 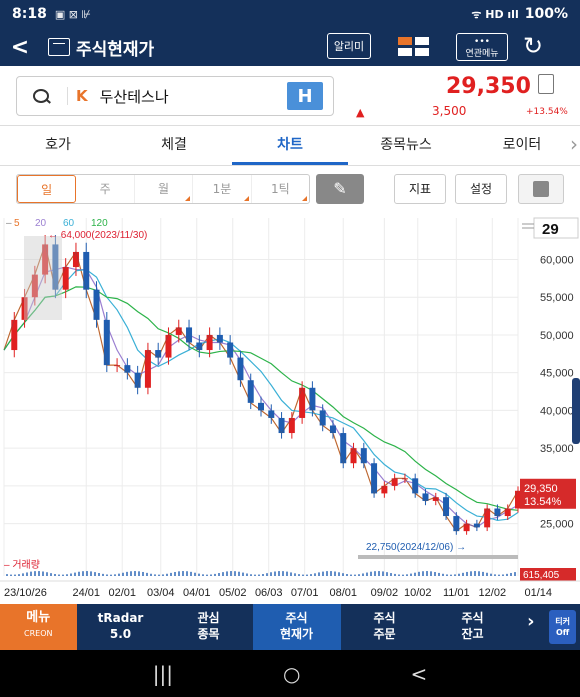 What do you see at coordinates (340, 189) in the screenshot?
I see `drawing-tool-button: ✎` at bounding box center [340, 189].